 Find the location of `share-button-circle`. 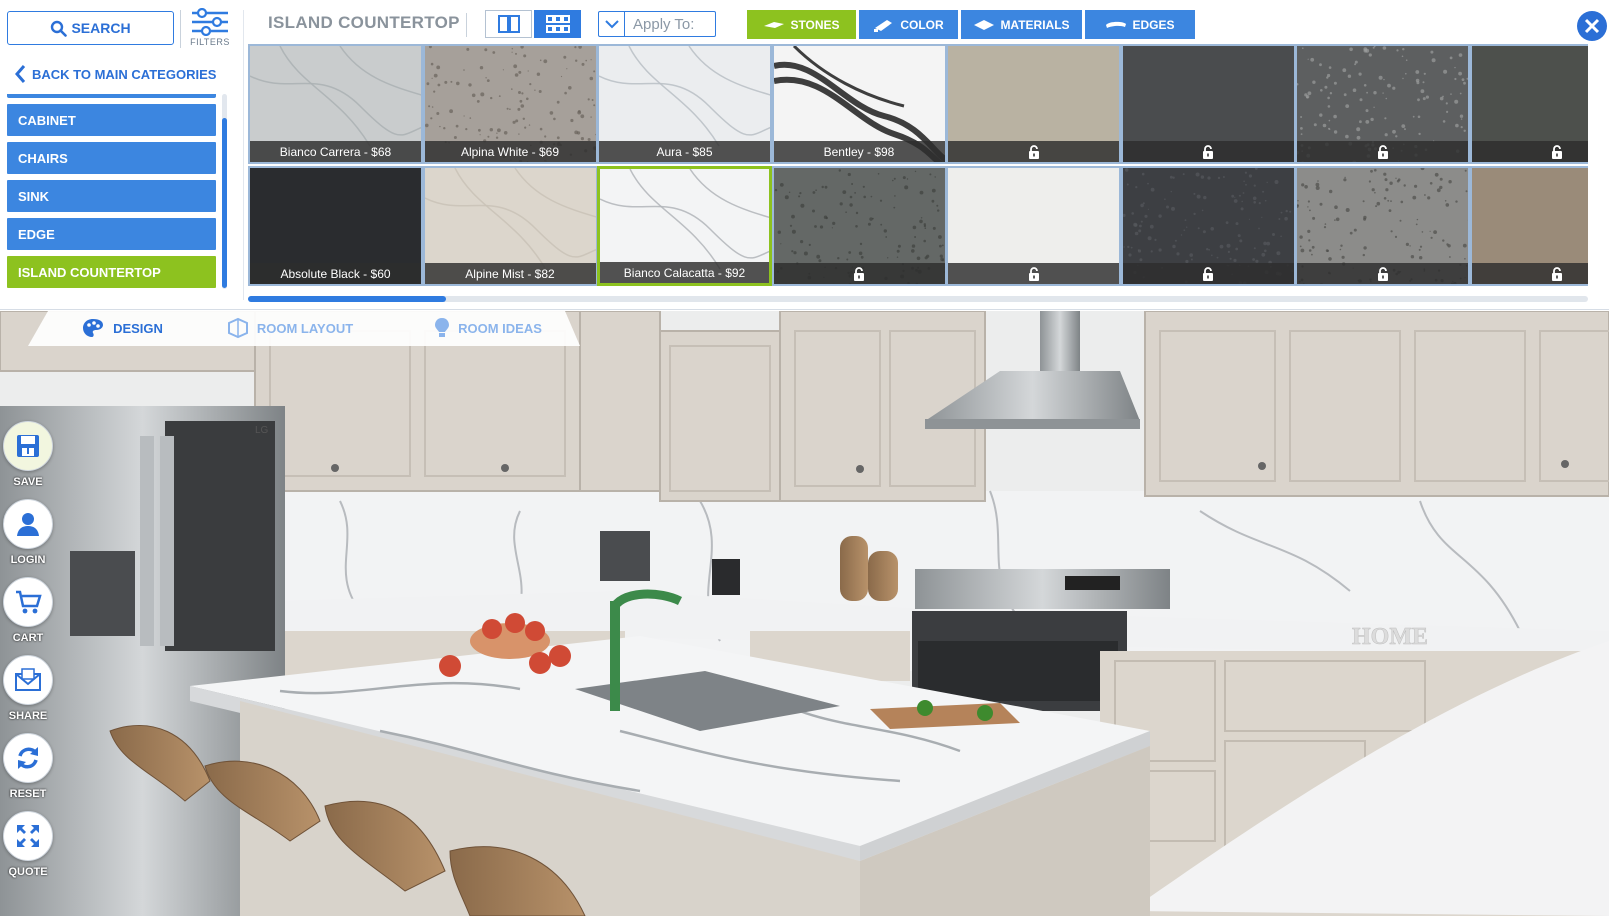

share-button-circle is located at coordinates (28, 680).